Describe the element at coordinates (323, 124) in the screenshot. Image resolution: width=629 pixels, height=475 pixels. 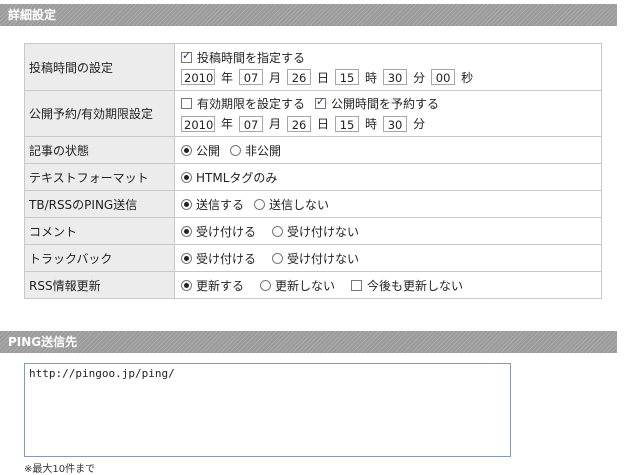
I see `schedule-day-unit: 日` at that location.